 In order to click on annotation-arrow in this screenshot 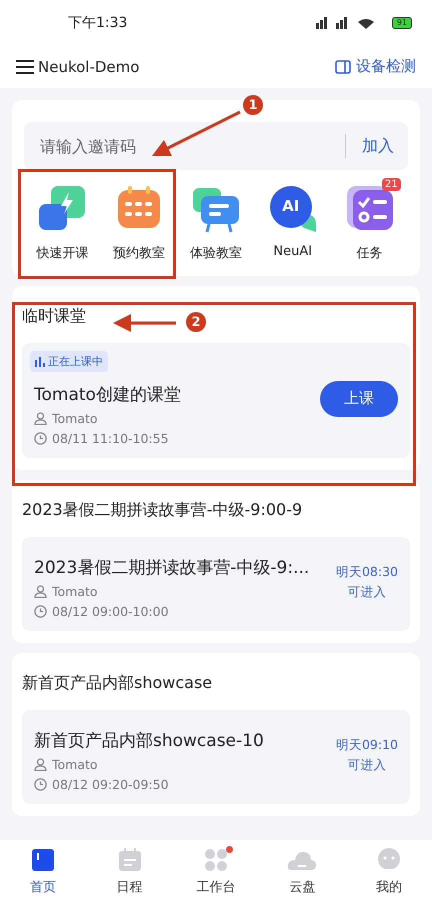, I will do `click(144, 323)`.